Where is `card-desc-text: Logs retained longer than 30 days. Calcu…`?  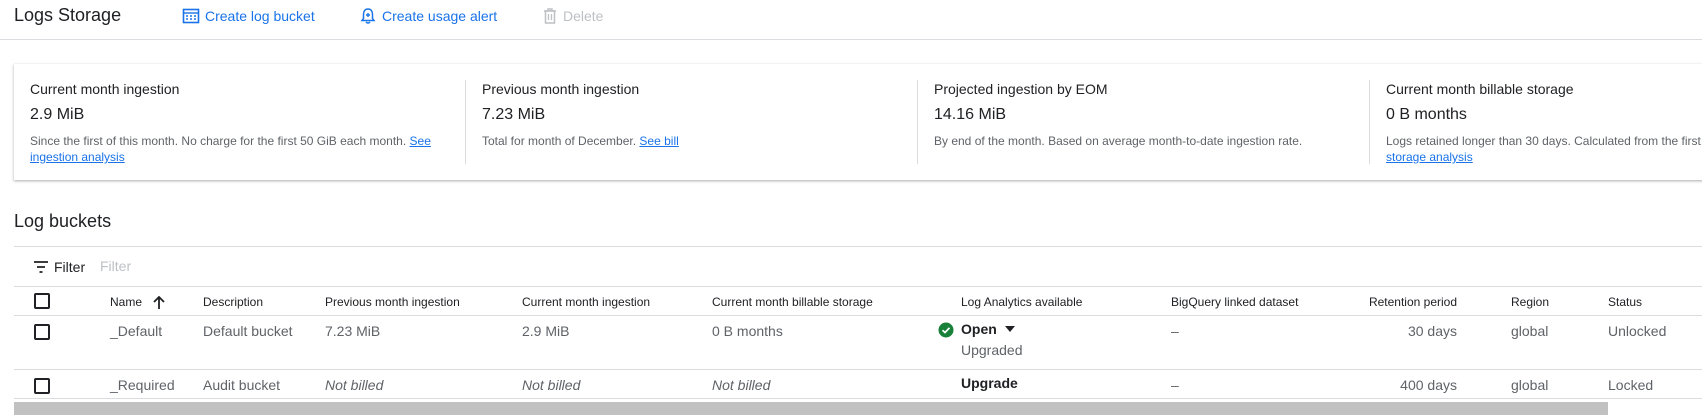 card-desc-text: Logs retained longer than 30 days. Calcu… is located at coordinates (1543, 141).